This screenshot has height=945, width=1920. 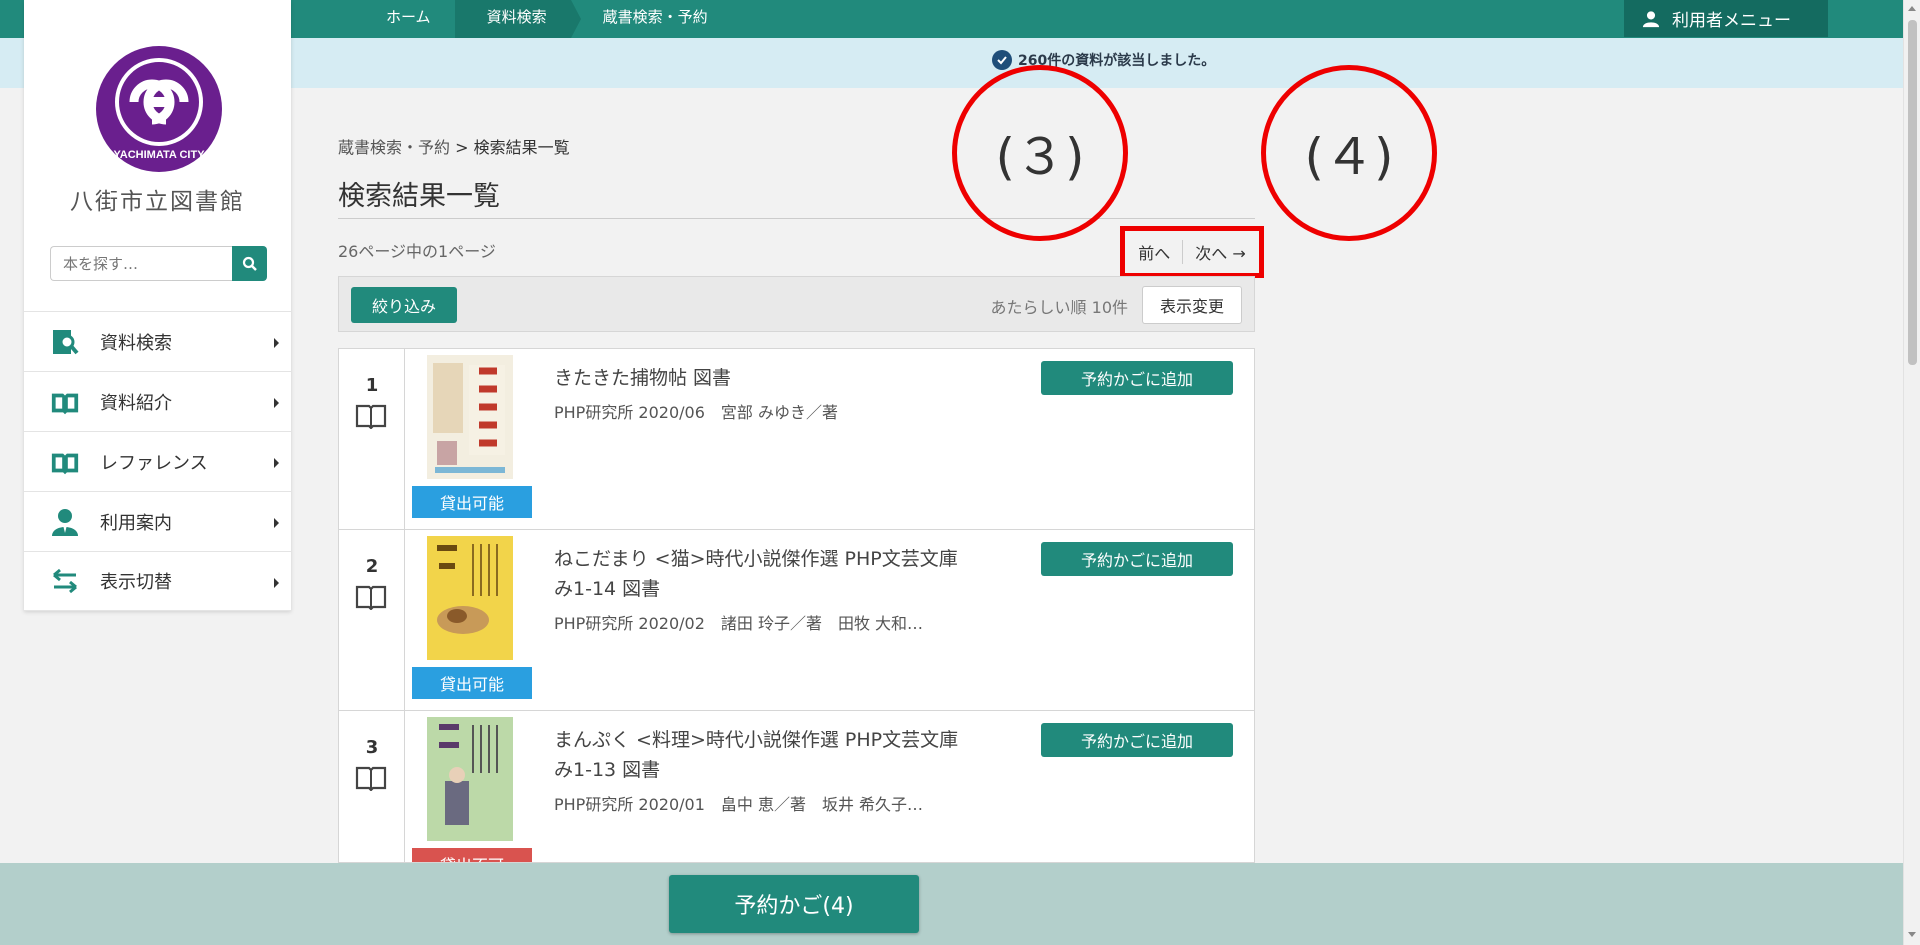 I want to click on status-badge: 貸出不可, so click(x=472, y=855).